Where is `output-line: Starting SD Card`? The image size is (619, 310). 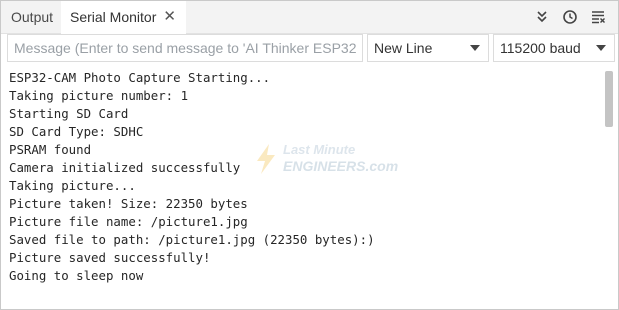
output-line: Starting SD Card is located at coordinates (69, 113).